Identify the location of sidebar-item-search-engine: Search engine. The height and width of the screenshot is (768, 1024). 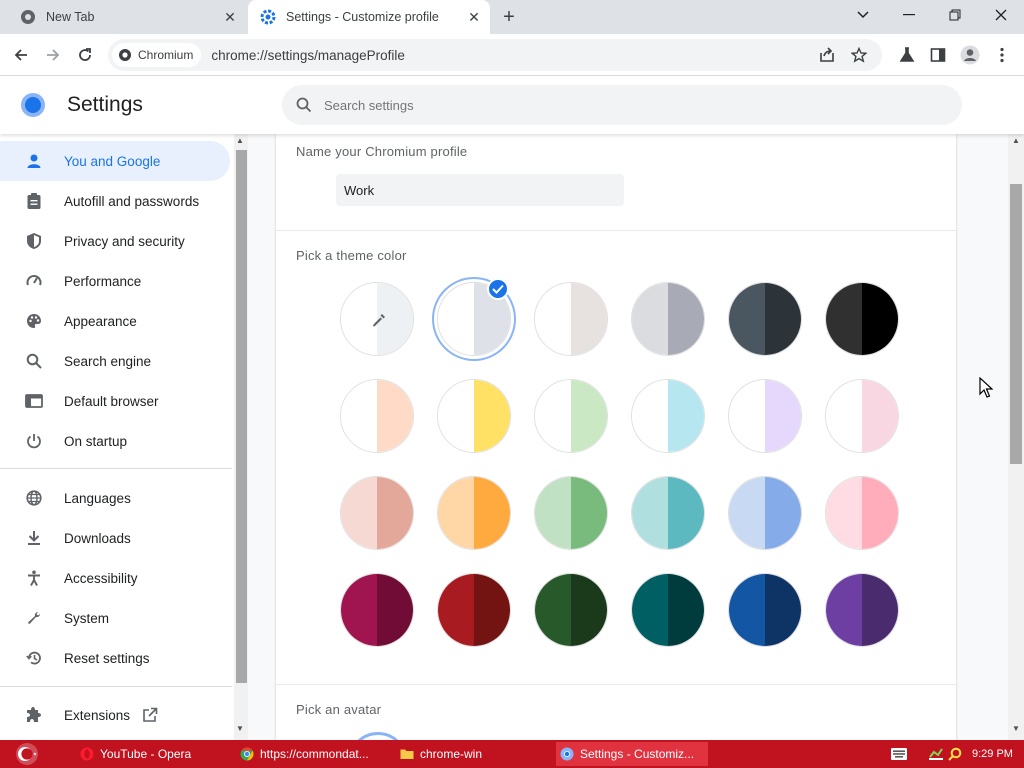
(115, 361).